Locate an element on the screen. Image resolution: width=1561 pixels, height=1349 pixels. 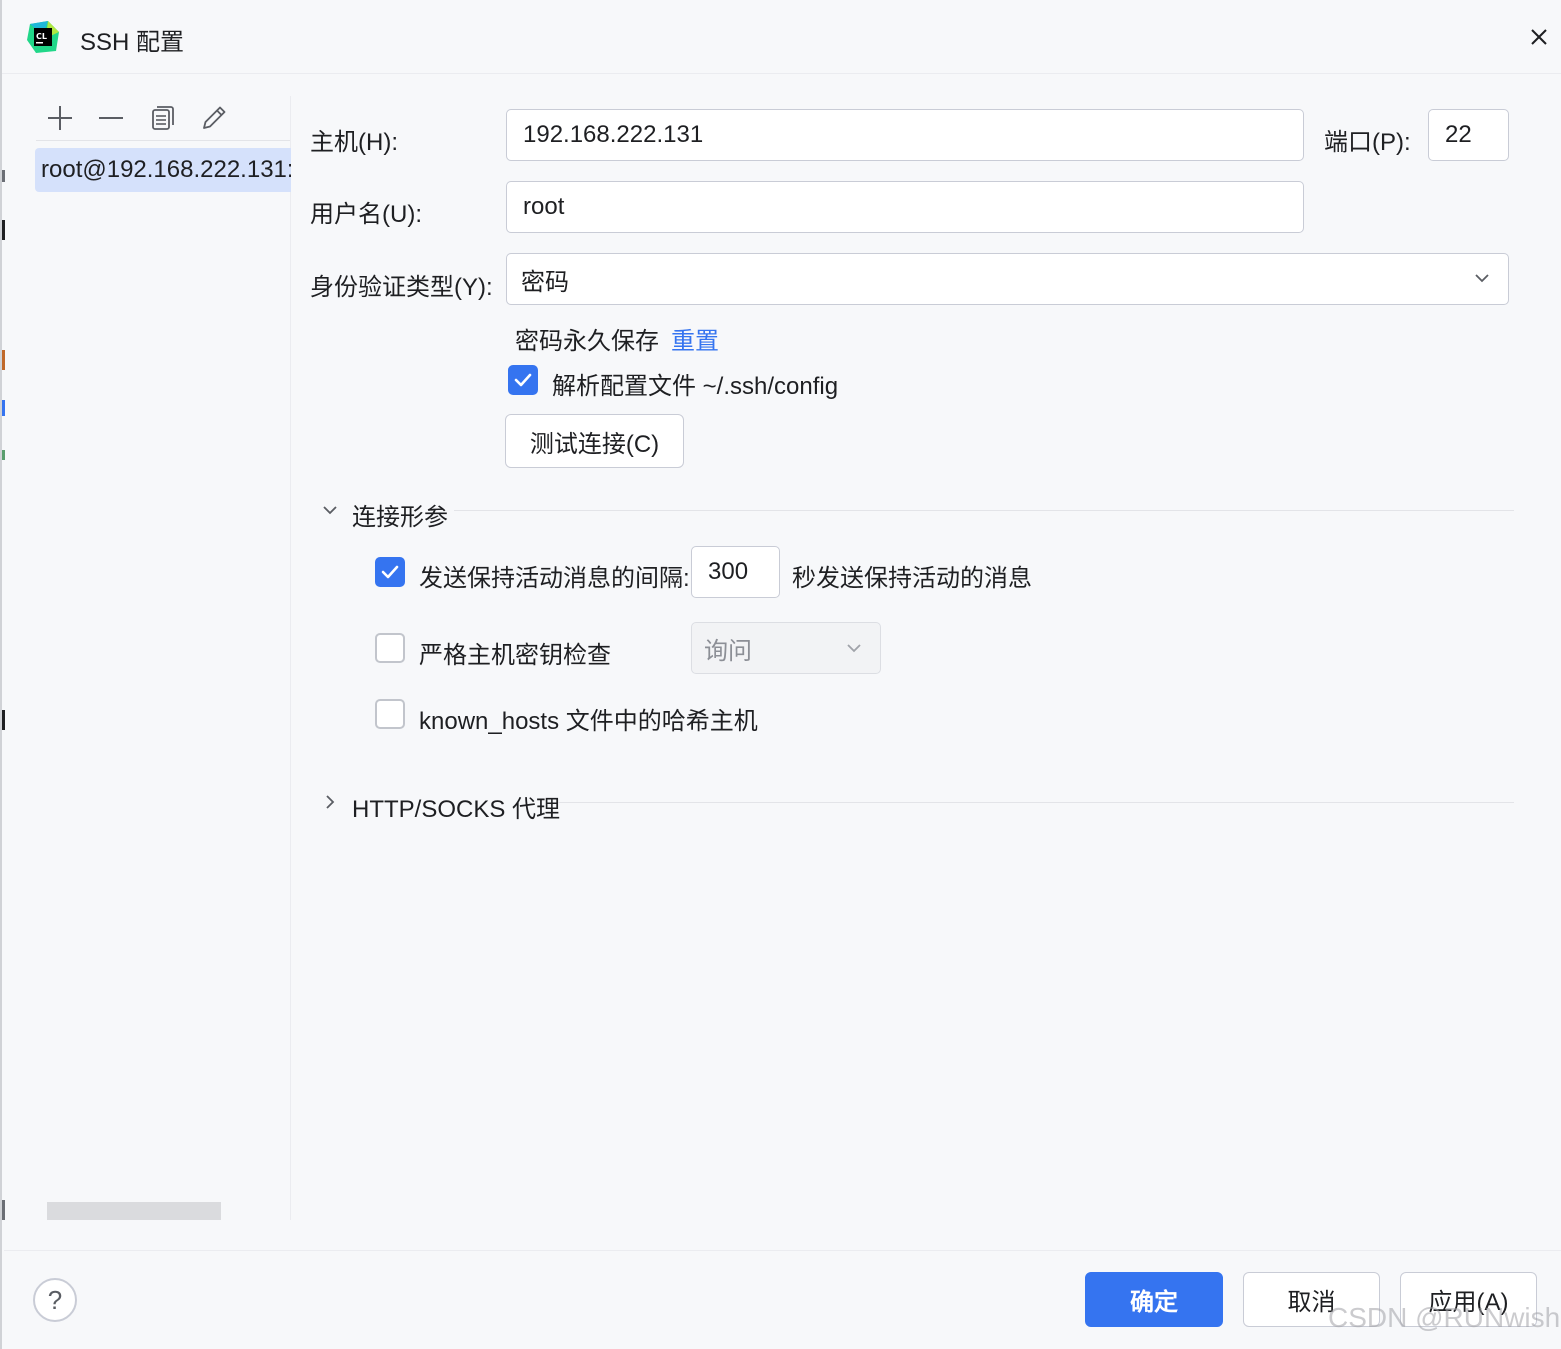
app-logo-icon: CL is located at coordinates (43, 37).